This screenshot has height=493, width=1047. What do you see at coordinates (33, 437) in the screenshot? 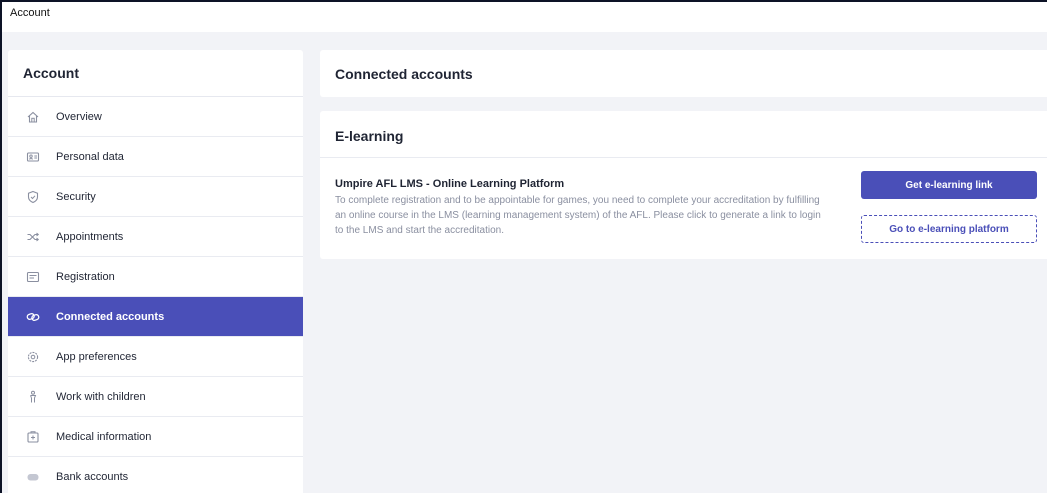
I see `medical-icon` at bounding box center [33, 437].